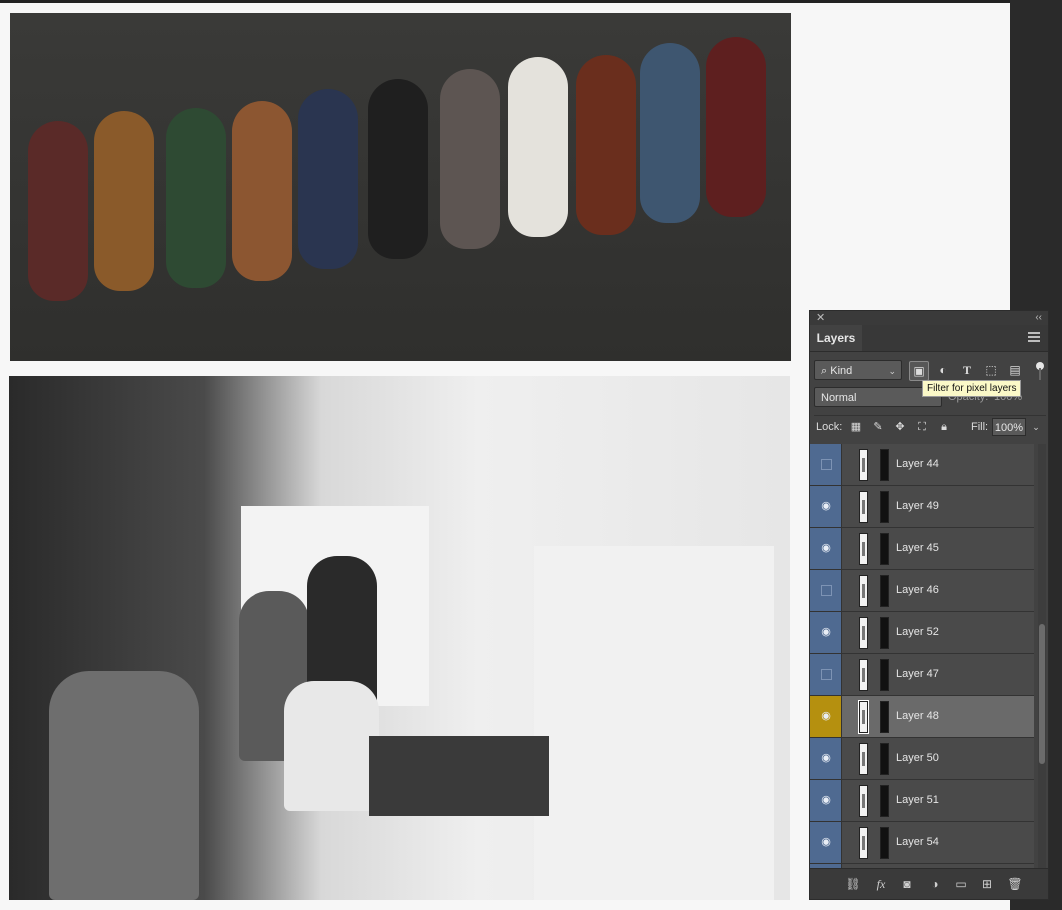 The width and height of the screenshot is (1062, 910). What do you see at coordinates (459, 776) in the screenshot?
I see `table` at bounding box center [459, 776].